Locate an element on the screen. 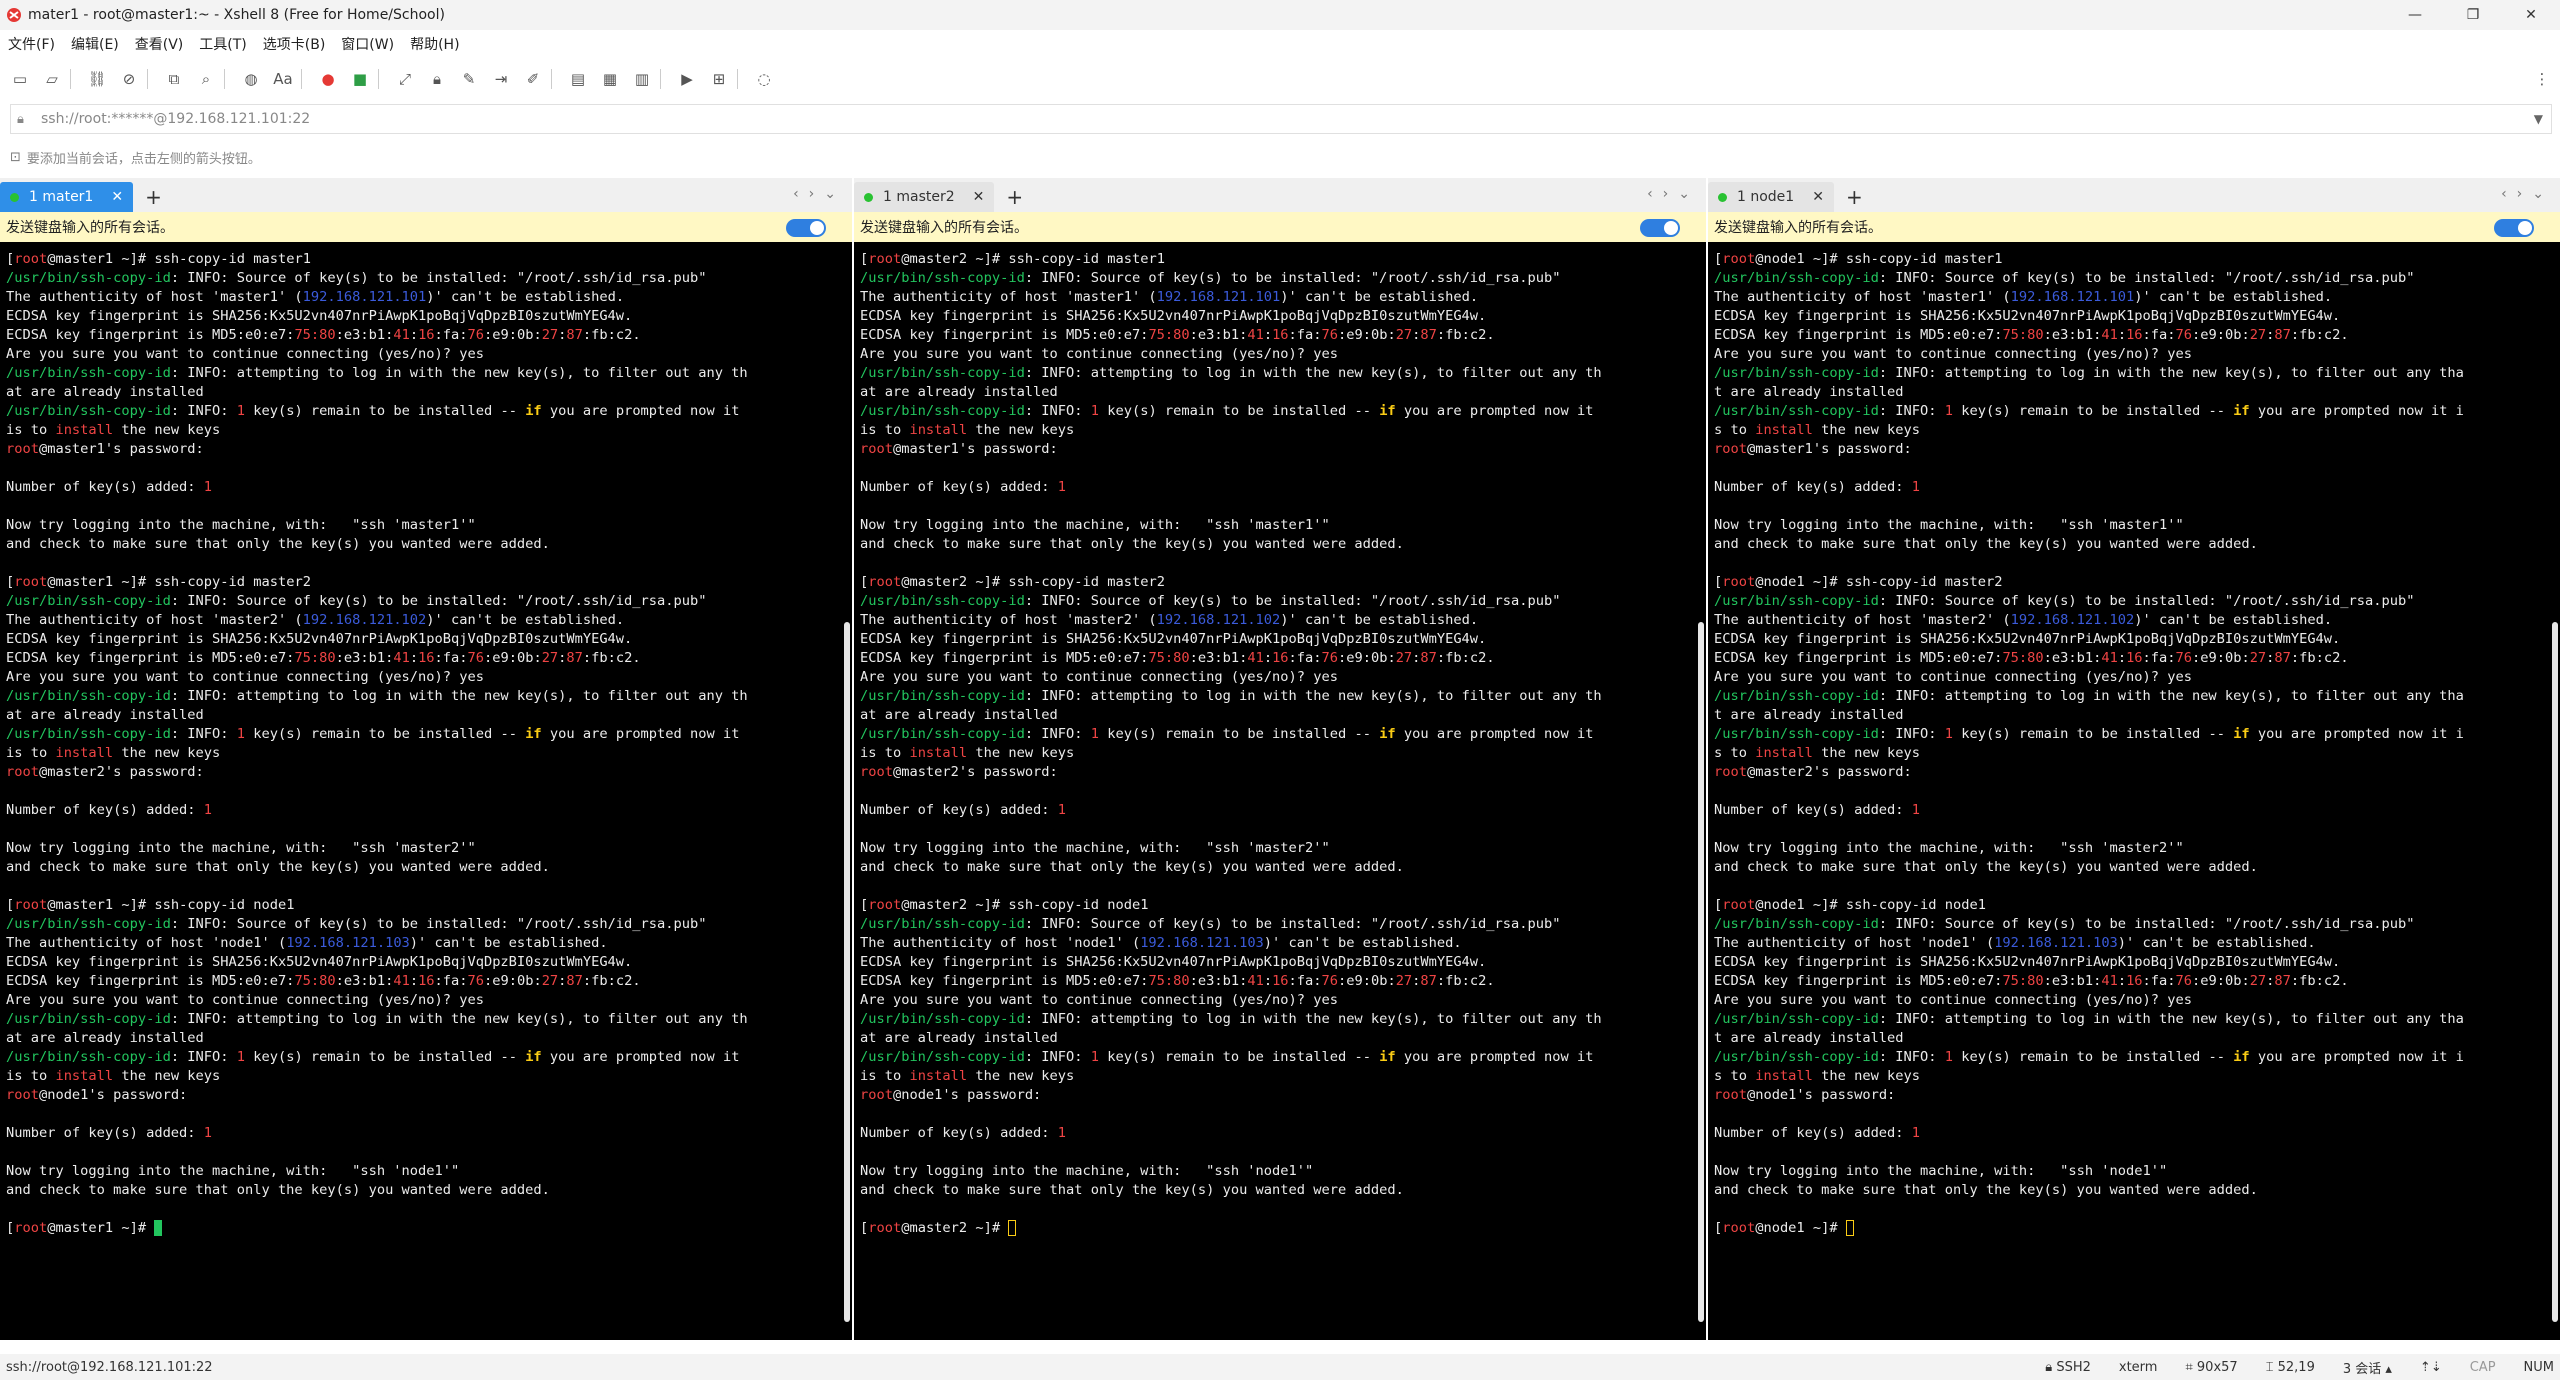 This screenshot has height=1380, width=2560. chevron-down-icon: ▼ is located at coordinates (2538, 119).